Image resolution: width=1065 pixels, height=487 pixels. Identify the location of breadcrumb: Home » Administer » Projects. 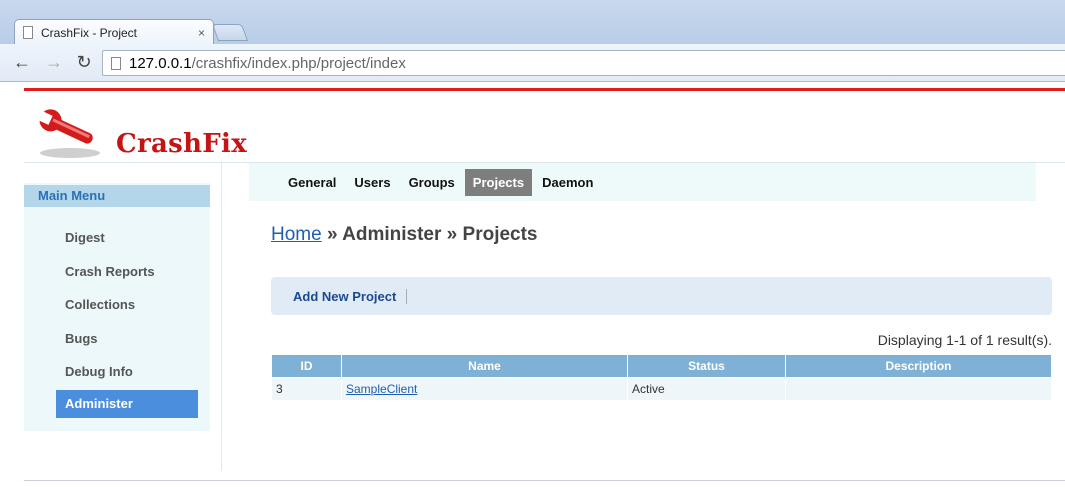
(404, 235).